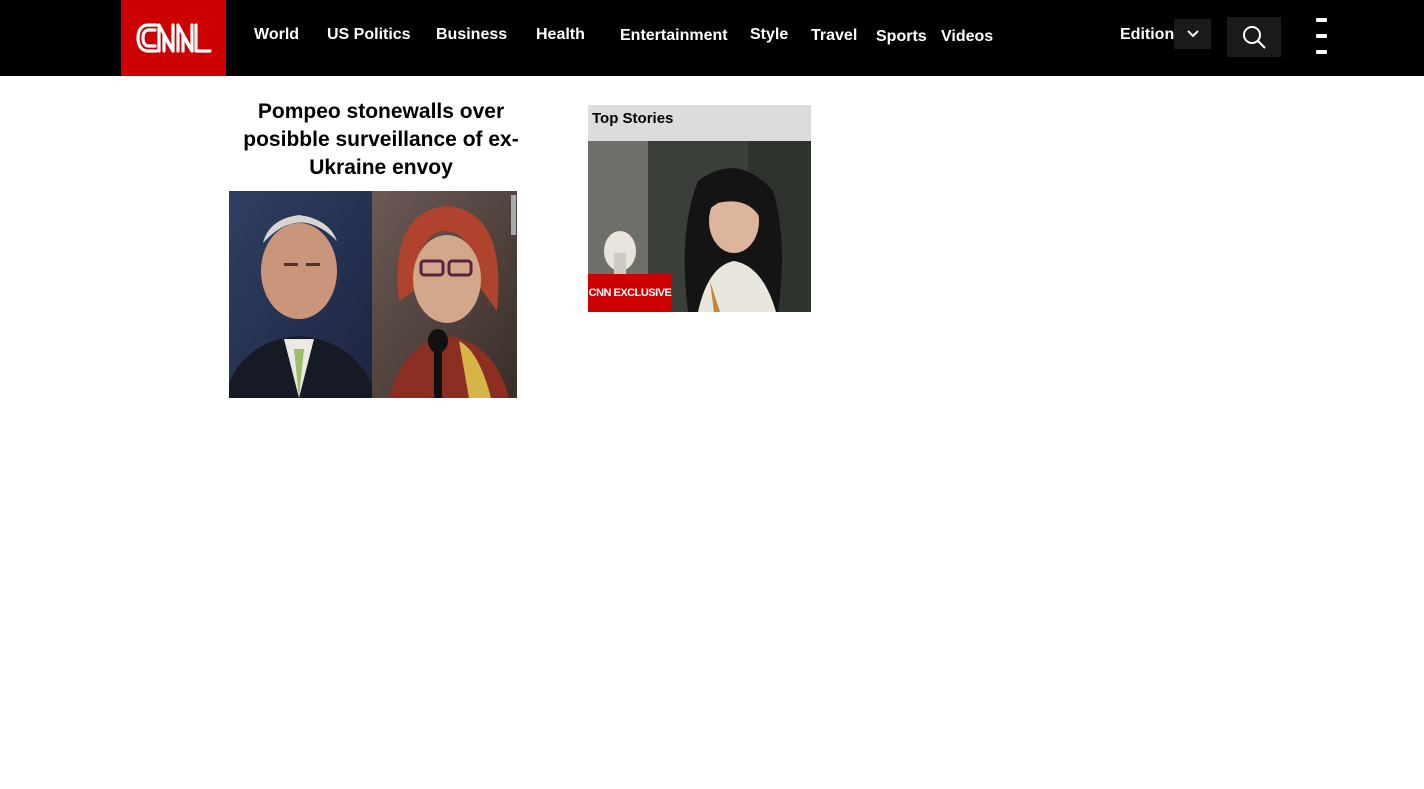 The height and width of the screenshot is (789, 1424). Describe the element at coordinates (967, 37) in the screenshot. I see `nav-item-videos: Videos` at that location.